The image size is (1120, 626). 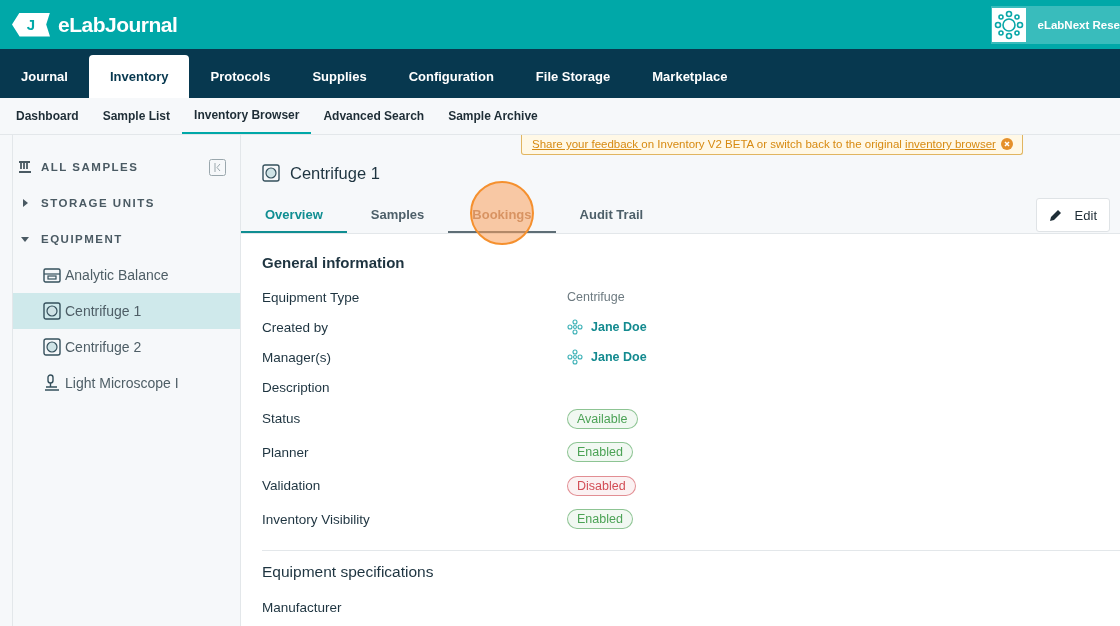 I want to click on equipment-item: Centrifuge 2, so click(x=126, y=347).